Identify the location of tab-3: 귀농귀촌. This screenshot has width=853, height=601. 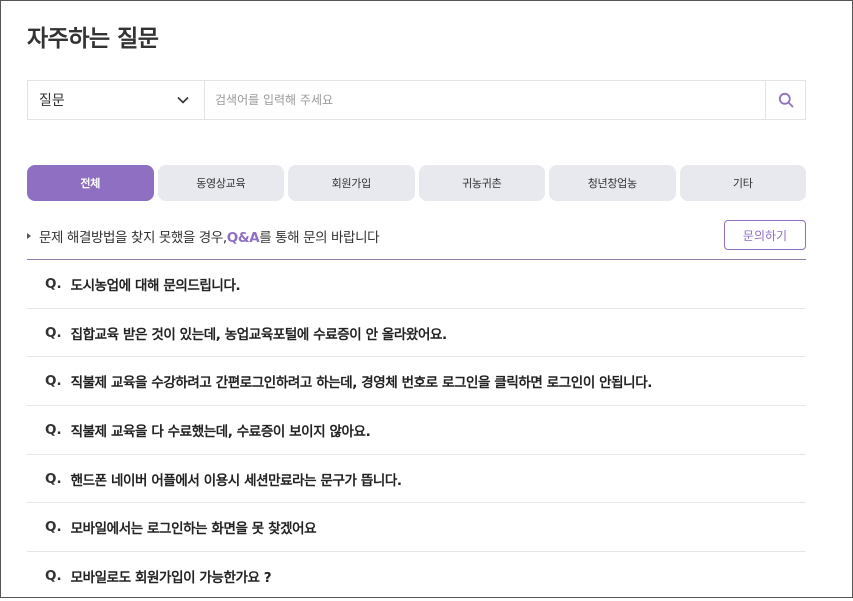
(481, 183).